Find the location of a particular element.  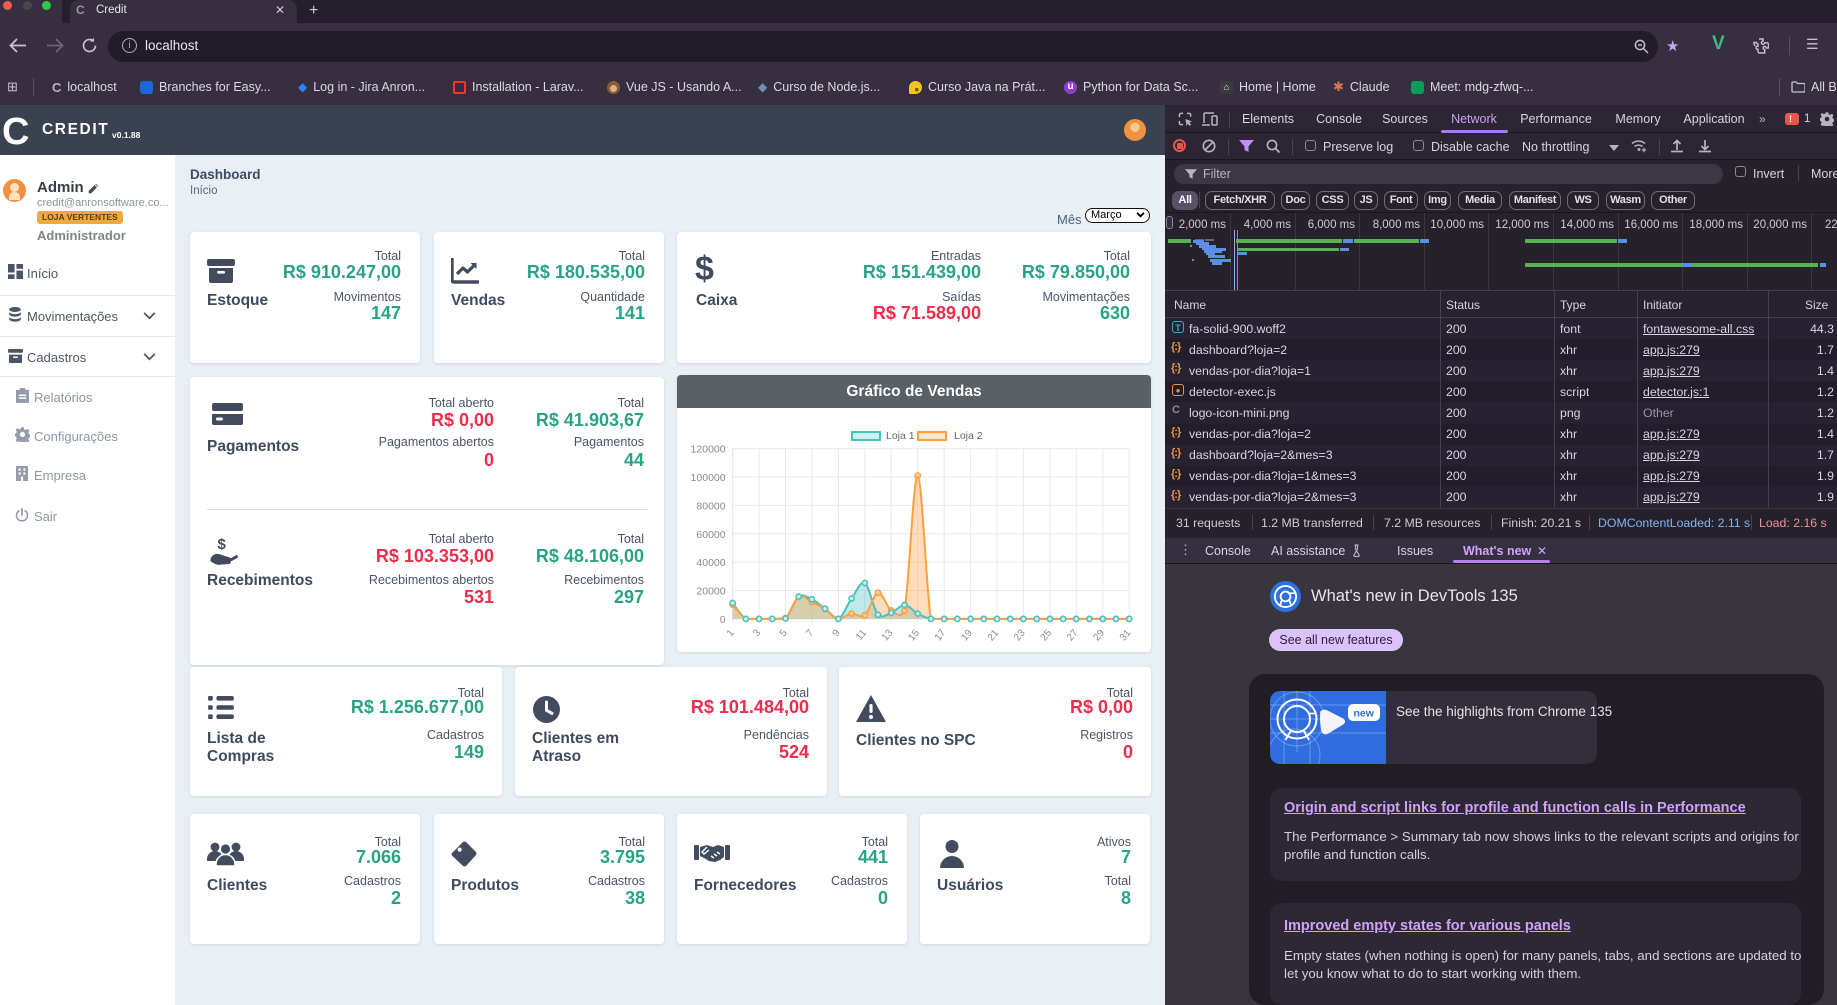

svg-text: 21 is located at coordinates (994, 635).